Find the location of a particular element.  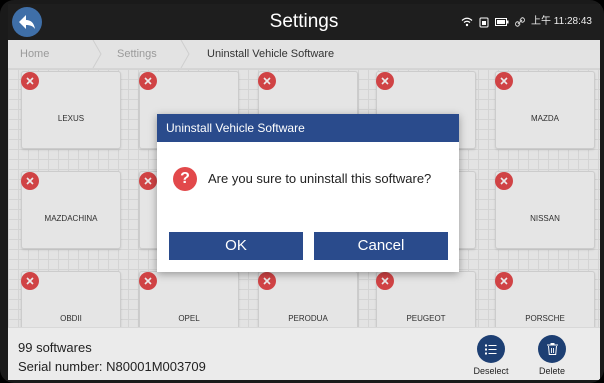

serial-number: Serial number: N80001M003709 is located at coordinates (112, 366).